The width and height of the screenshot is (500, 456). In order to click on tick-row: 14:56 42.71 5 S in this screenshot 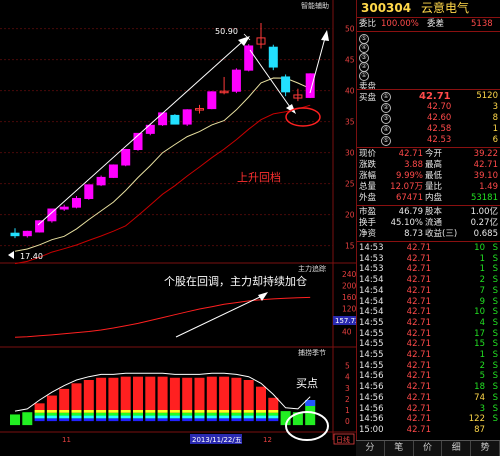, I will do `click(428, 376)`.